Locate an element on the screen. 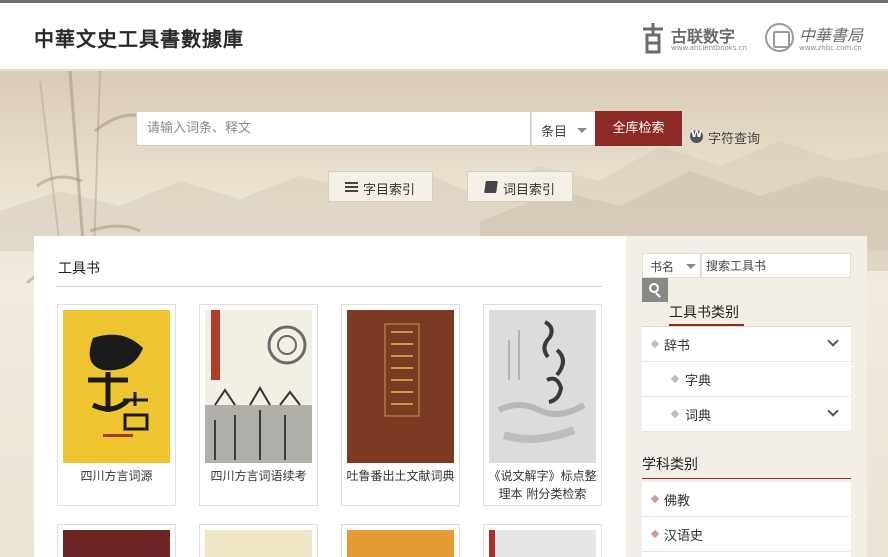  book-card: 四川方言词语续考 is located at coordinates (258, 405).